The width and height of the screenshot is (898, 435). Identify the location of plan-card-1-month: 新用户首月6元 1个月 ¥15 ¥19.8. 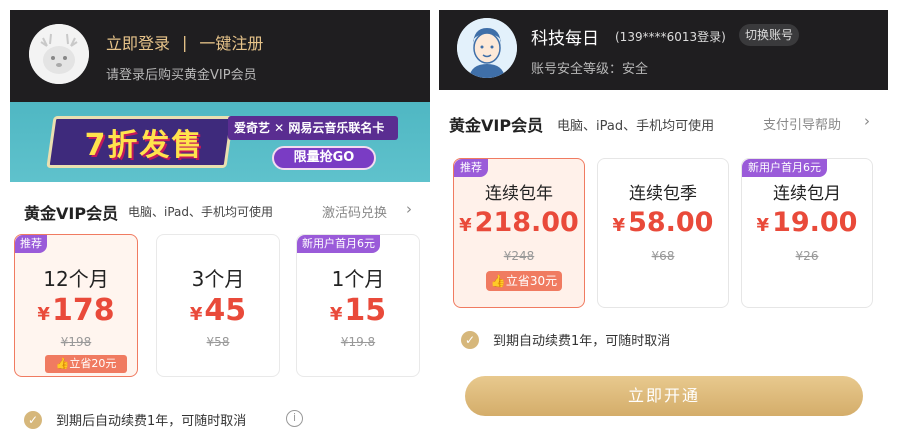
(358, 305).